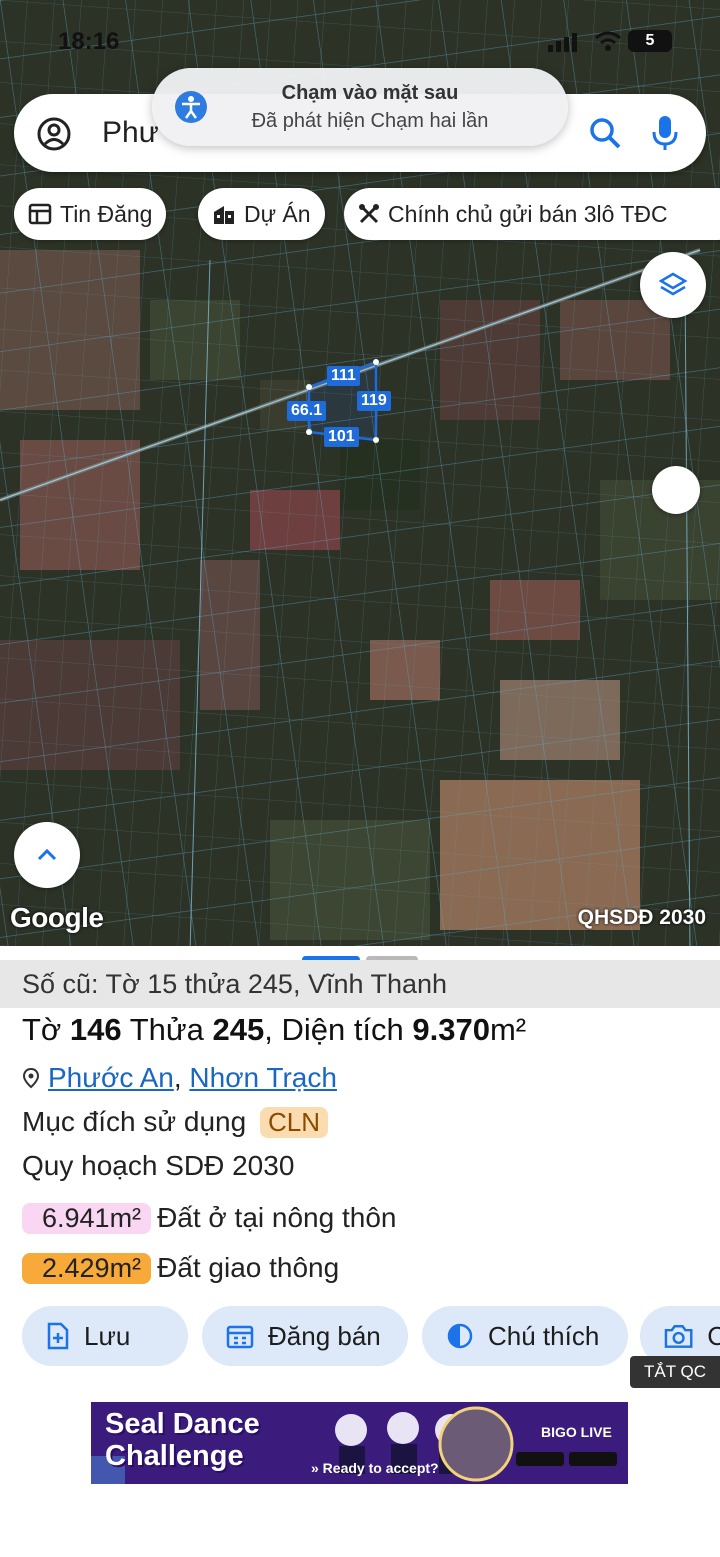 This screenshot has height=1557, width=720. What do you see at coordinates (166, 1029) in the screenshot?
I see `thua-label: Thửa` at bounding box center [166, 1029].